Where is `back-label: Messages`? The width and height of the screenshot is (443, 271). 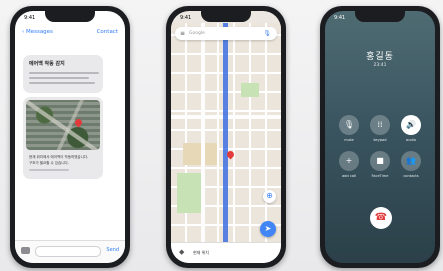
back-label: Messages is located at coordinates (39, 32).